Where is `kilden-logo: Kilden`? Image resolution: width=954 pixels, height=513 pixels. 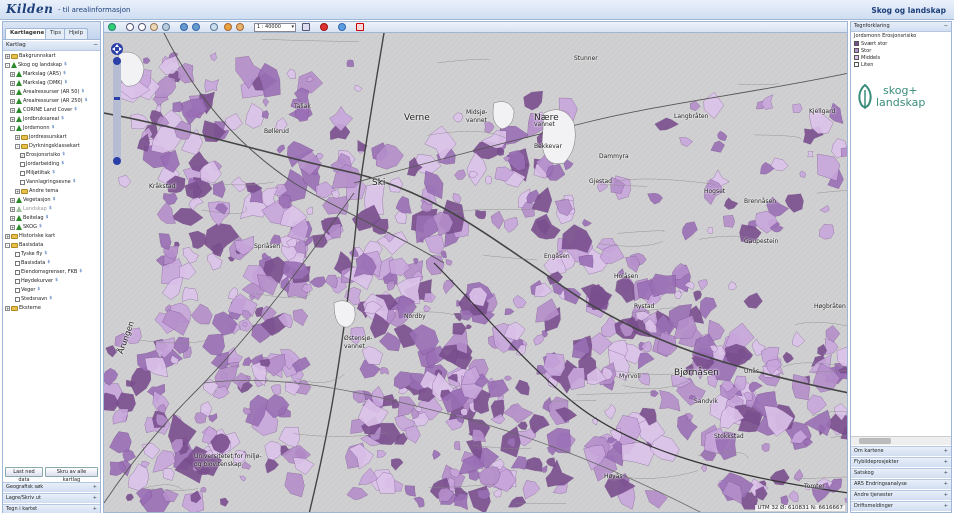
kilden-logo: Kilden is located at coordinates (29, 9).